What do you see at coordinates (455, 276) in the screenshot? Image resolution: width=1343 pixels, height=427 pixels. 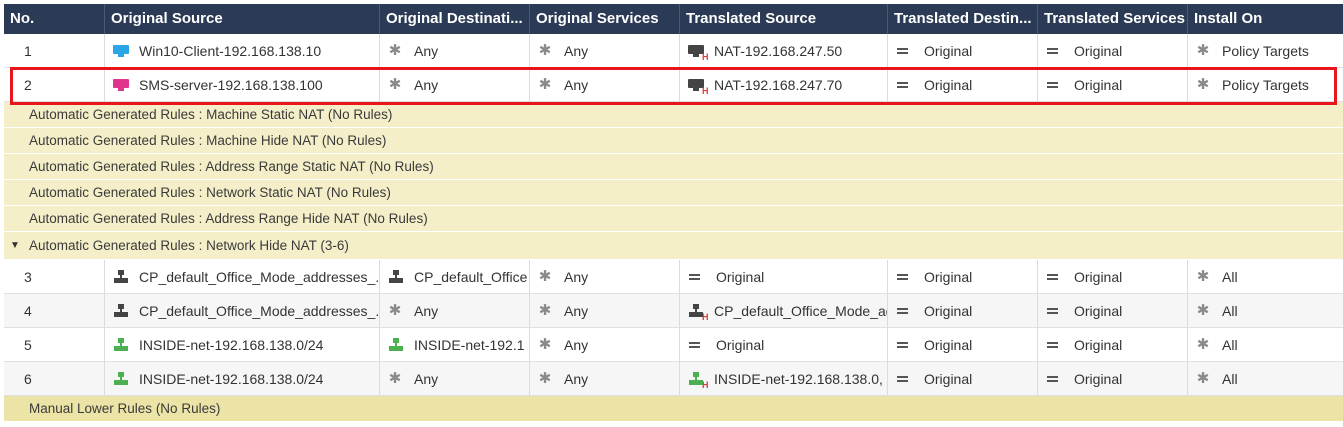 I see `original-destination-cell: CP_default_Office` at bounding box center [455, 276].